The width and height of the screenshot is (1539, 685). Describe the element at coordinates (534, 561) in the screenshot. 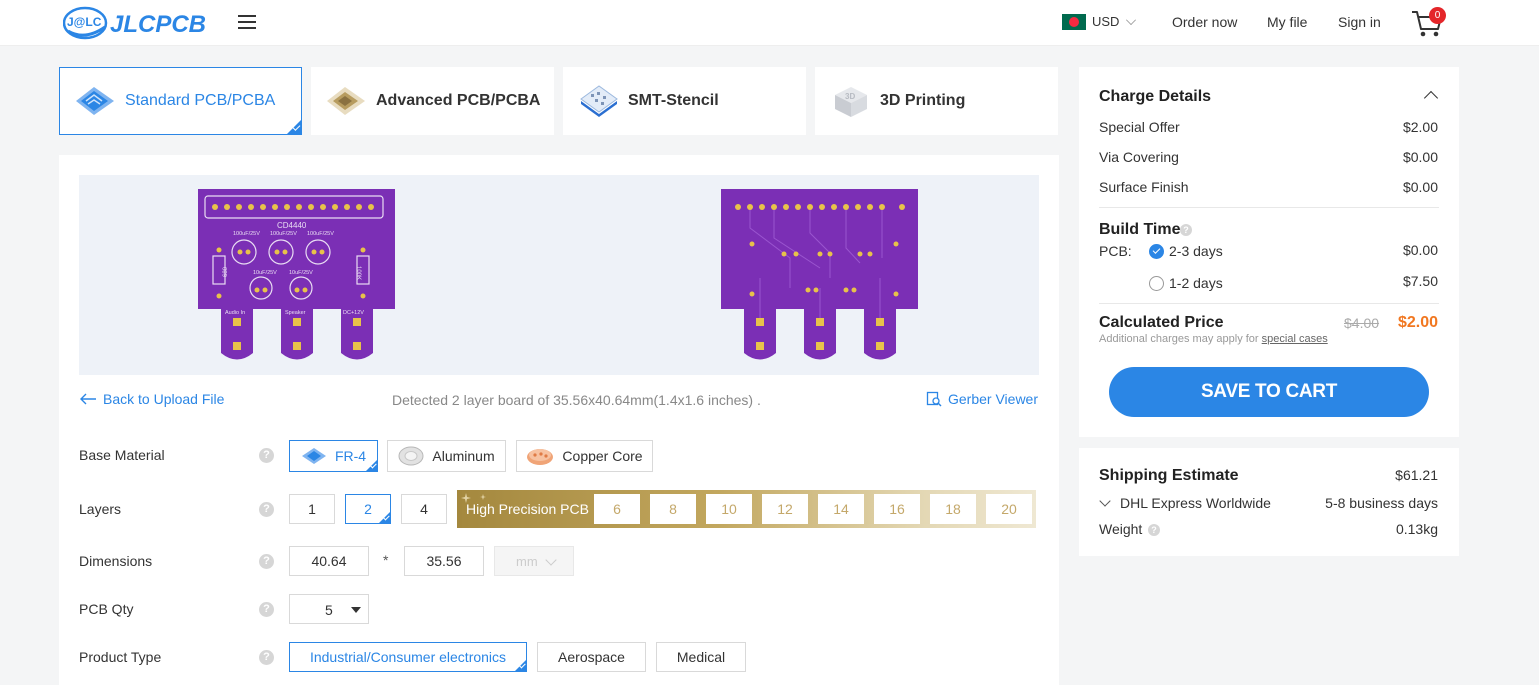

I see `dimension-unit-select: mm` at that location.